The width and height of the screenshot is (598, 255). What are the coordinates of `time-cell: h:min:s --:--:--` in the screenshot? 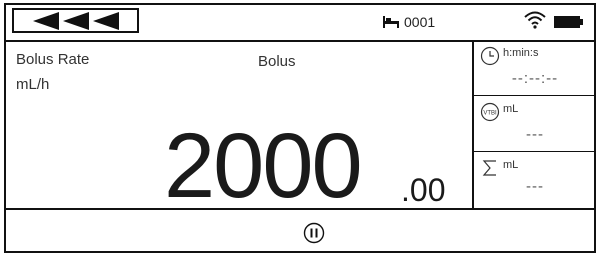 It's located at (535, 68).